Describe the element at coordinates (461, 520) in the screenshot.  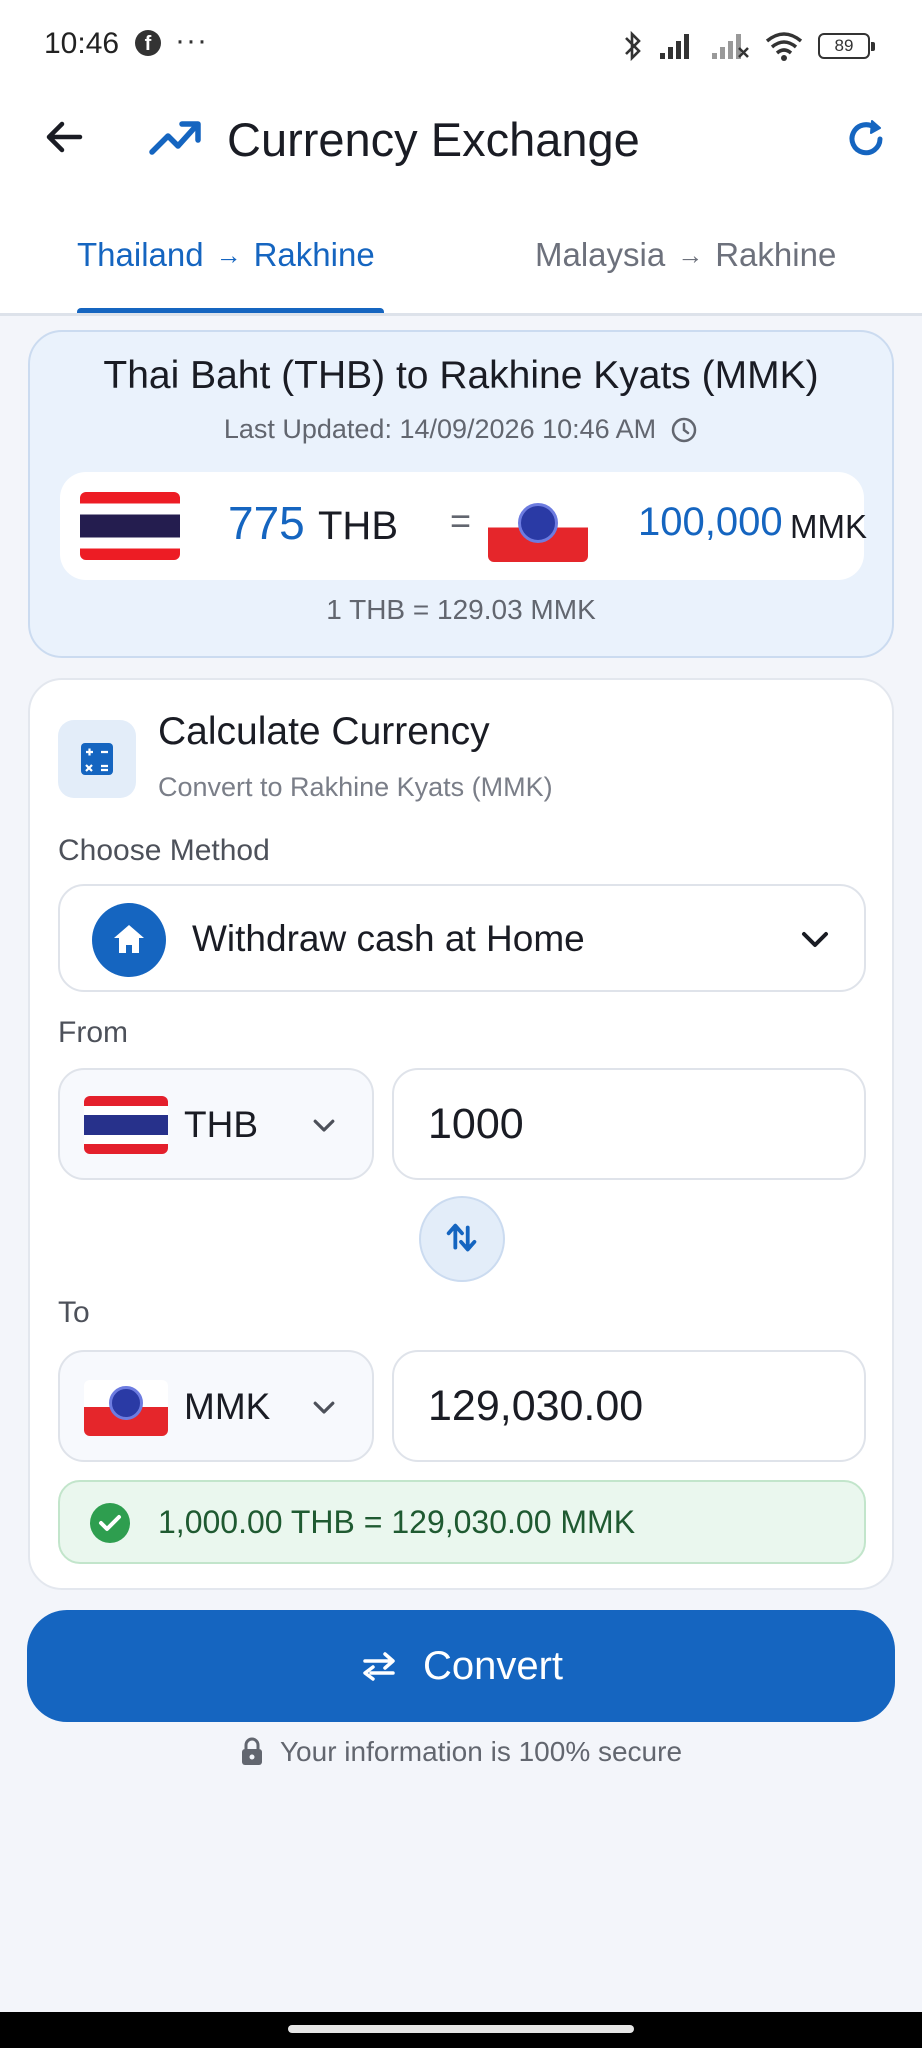
I see `equals-sign: =` at that location.